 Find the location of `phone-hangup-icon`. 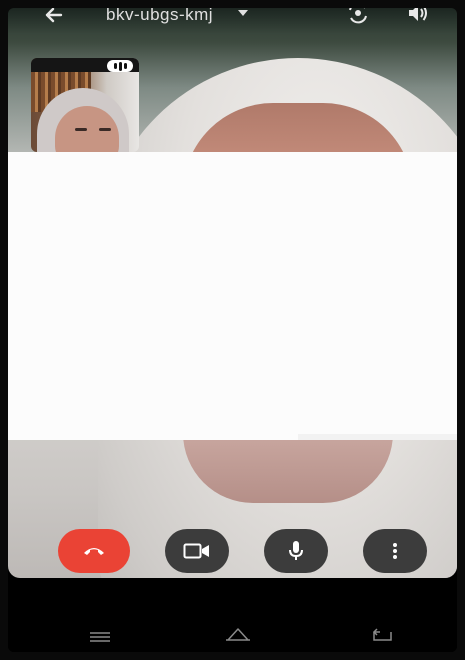

phone-hangup-icon is located at coordinates (94, 551).